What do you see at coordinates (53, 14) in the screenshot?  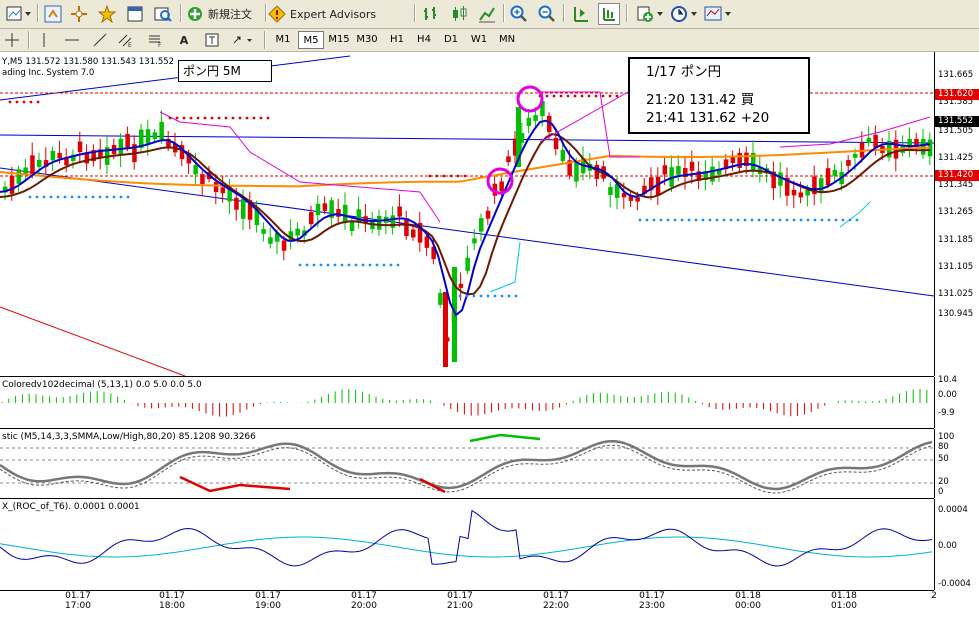 I see `market-watch-icon` at bounding box center [53, 14].